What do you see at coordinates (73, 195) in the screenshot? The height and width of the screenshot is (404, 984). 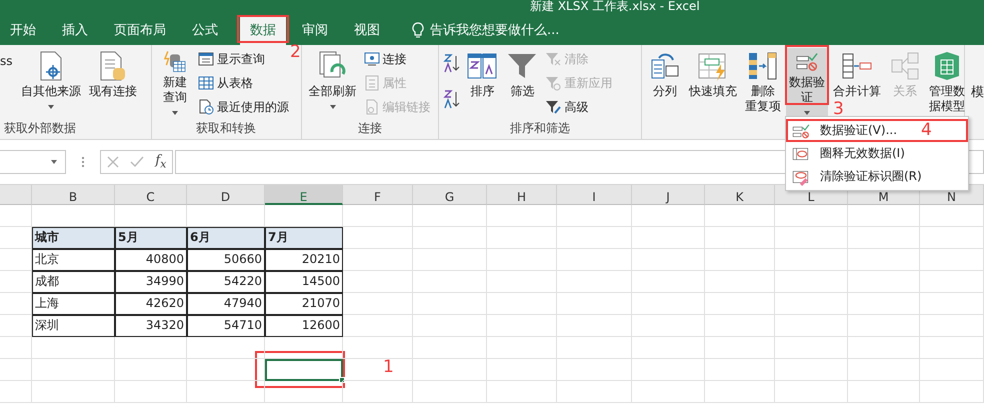 I see `column-header: B` at bounding box center [73, 195].